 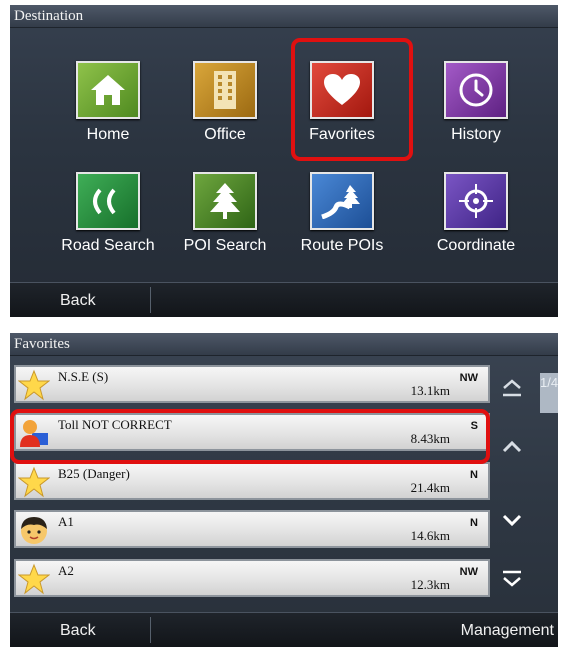 I want to click on office-building-icon, so click(x=225, y=90).